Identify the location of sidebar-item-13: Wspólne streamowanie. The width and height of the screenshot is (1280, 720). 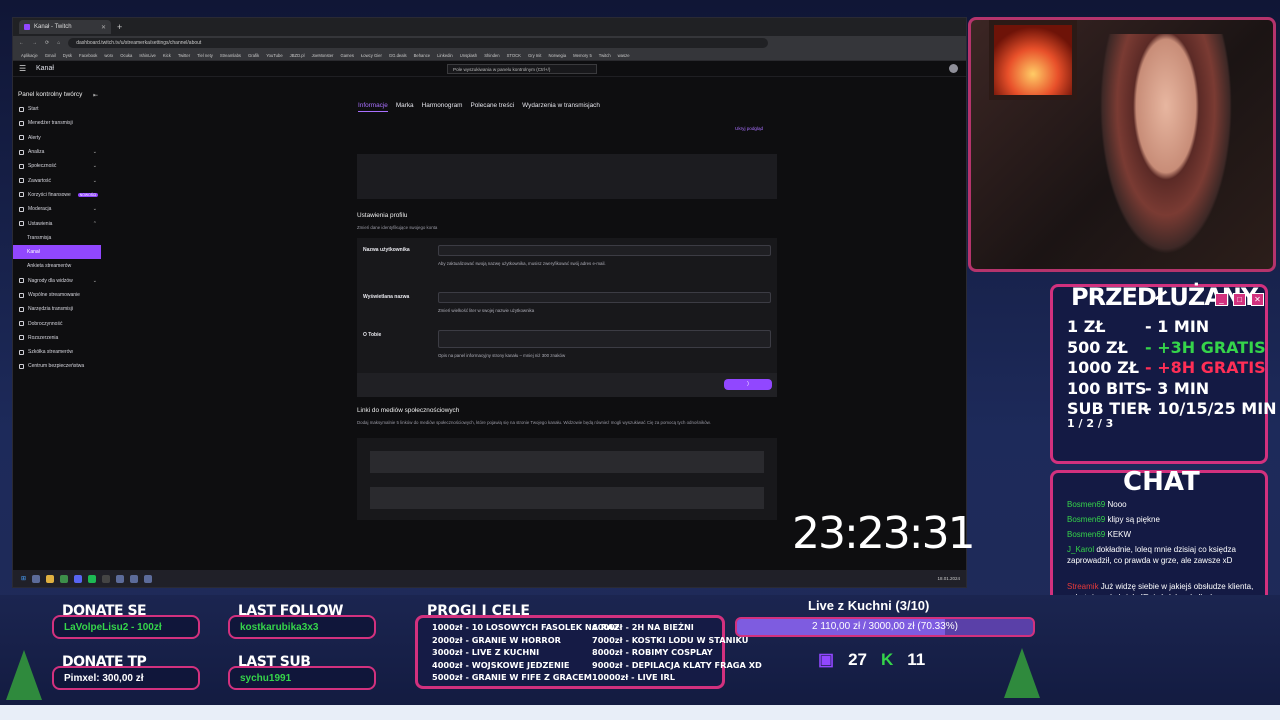
(57, 295).